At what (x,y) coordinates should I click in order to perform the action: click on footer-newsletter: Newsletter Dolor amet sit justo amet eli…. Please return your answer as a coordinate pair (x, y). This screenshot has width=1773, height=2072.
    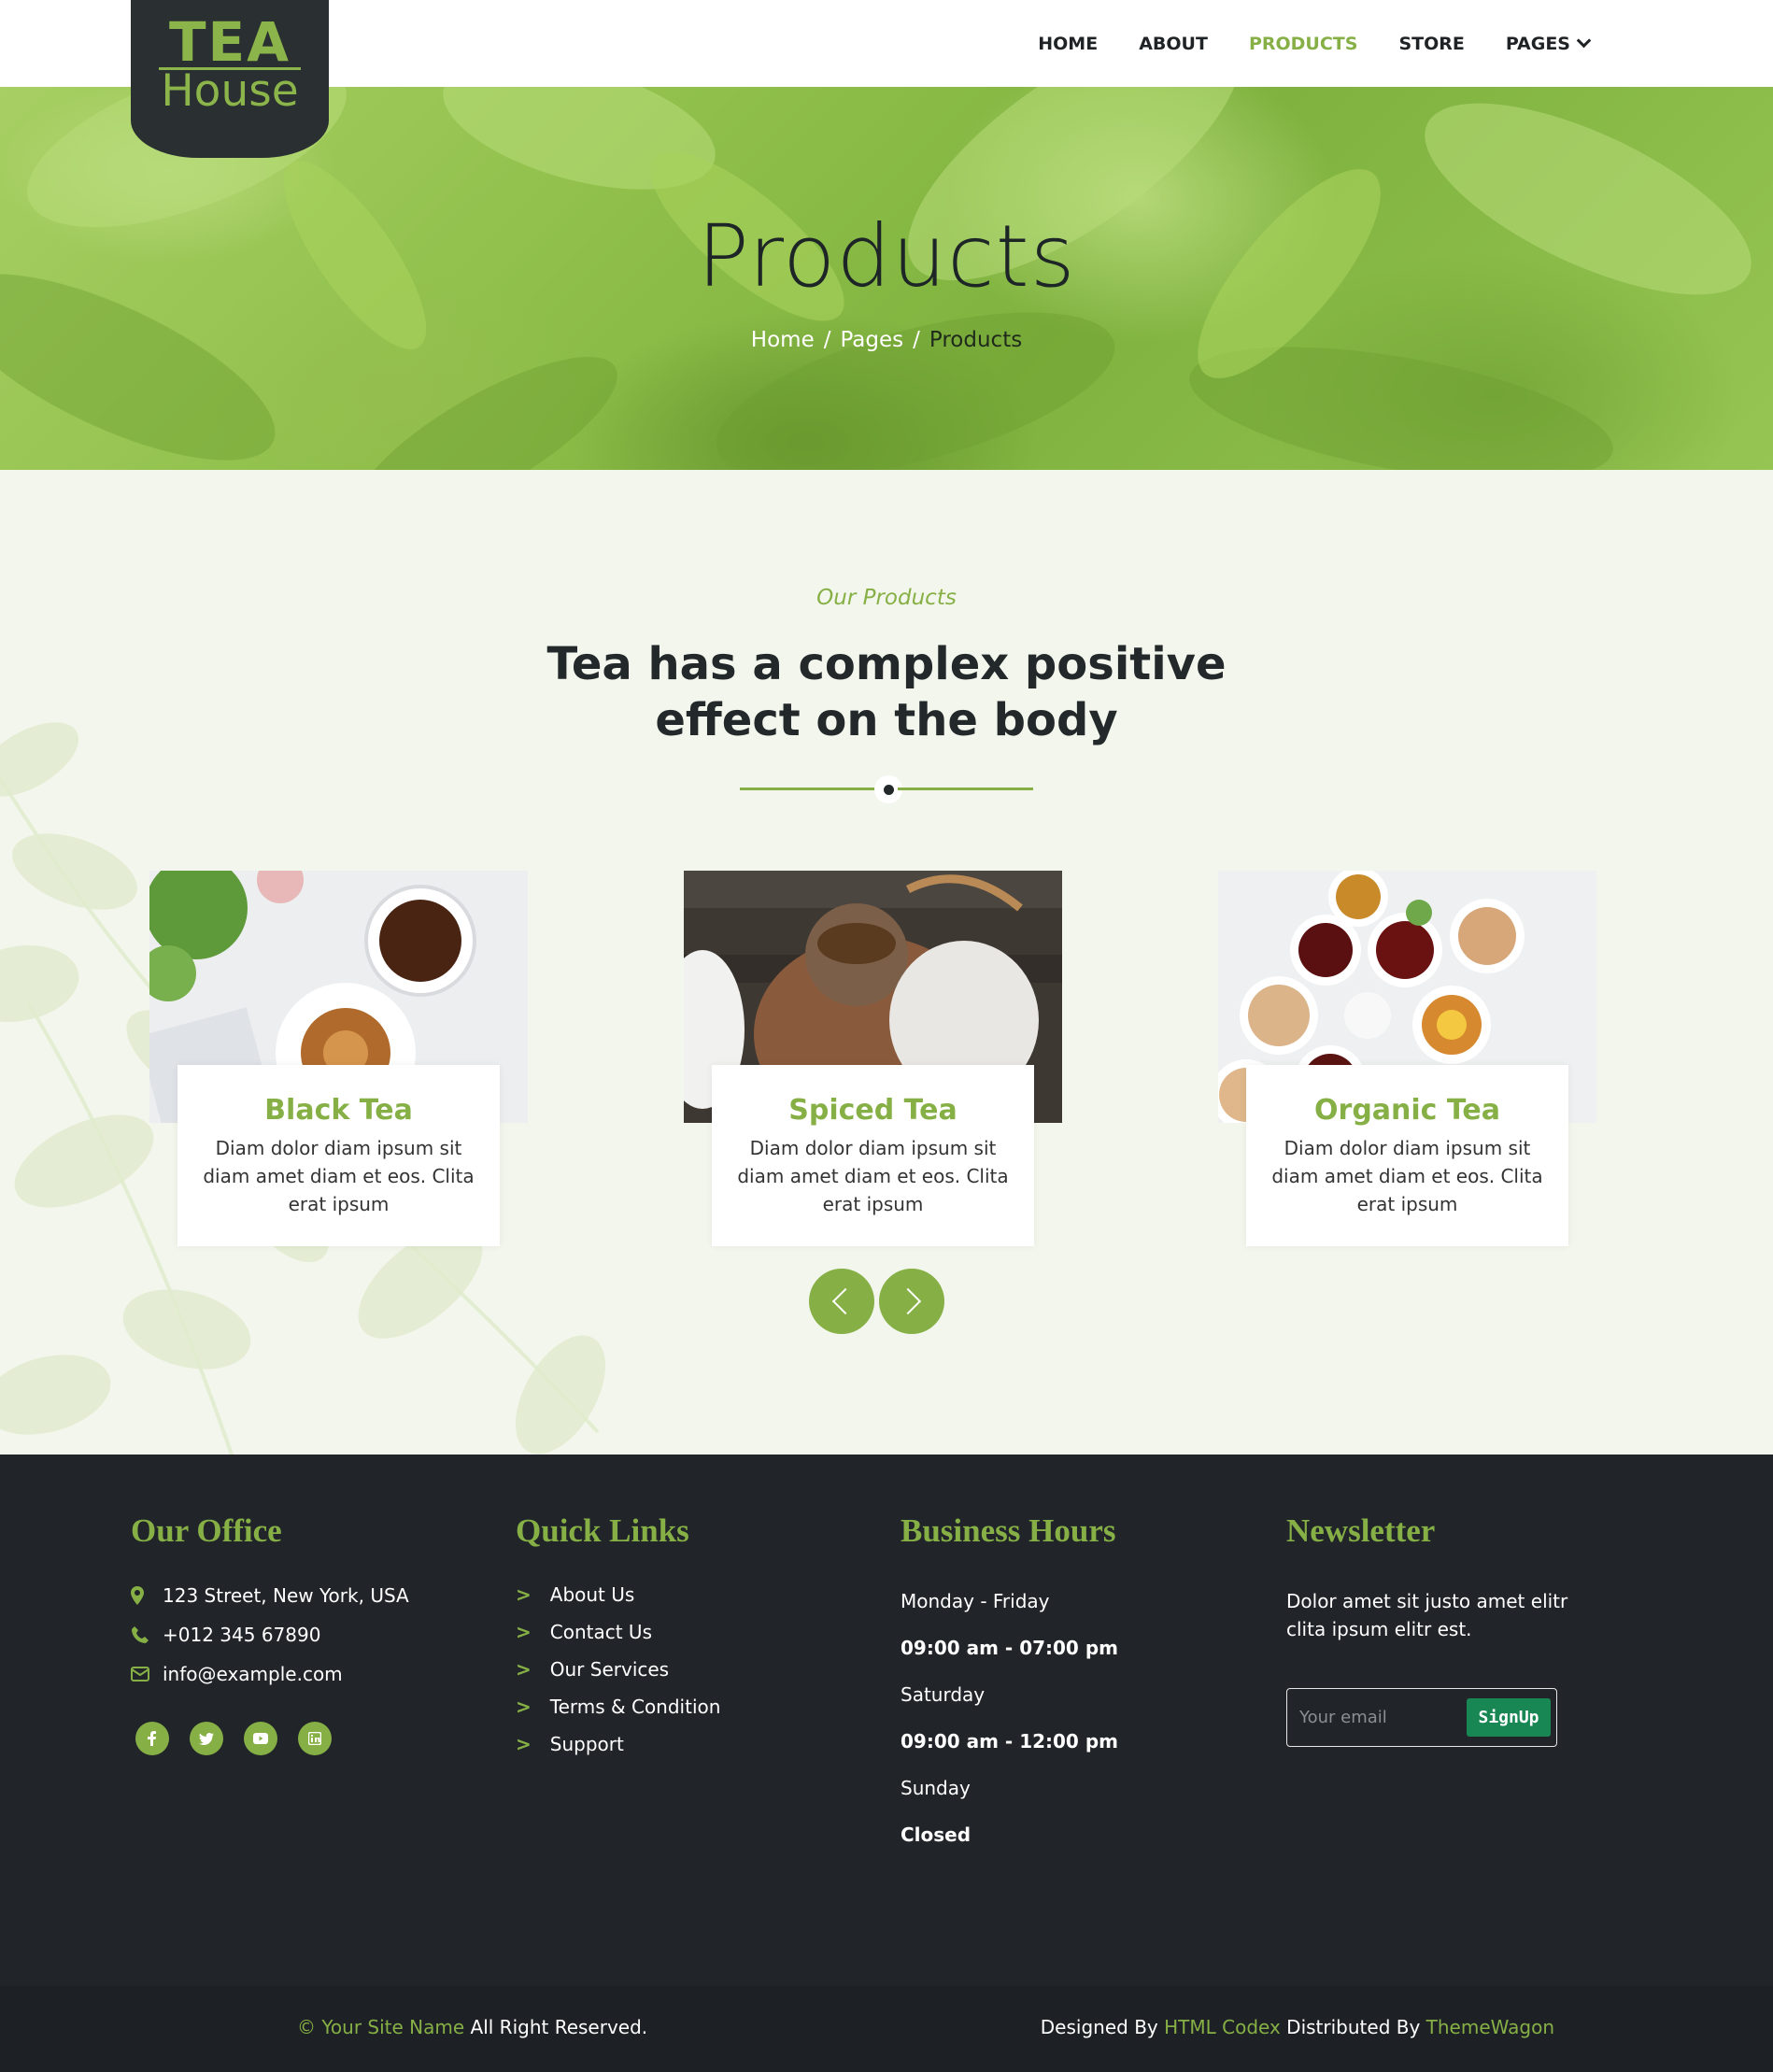
    Looking at the image, I should click on (1463, 1629).